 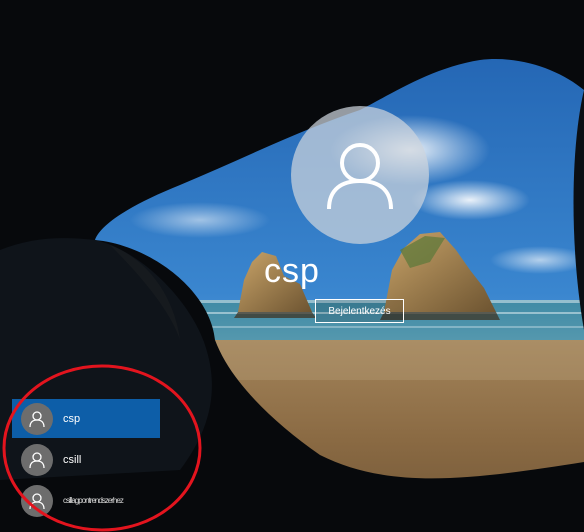 I want to click on user-item-label: csillagpontrendszerhez, so click(x=93, y=500).